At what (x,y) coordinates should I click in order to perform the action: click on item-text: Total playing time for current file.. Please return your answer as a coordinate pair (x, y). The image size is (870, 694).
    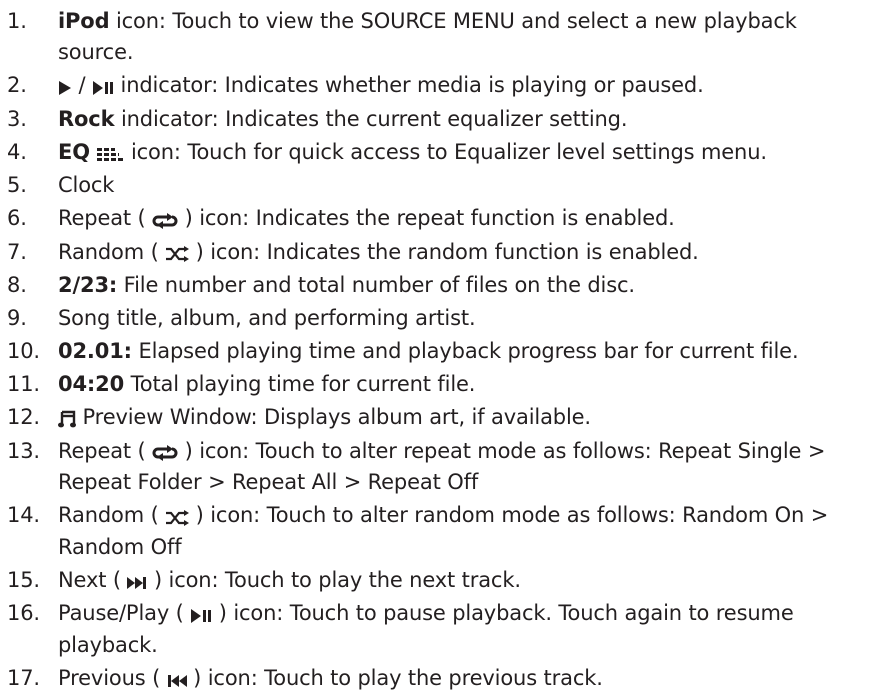
    Looking at the image, I should click on (299, 384).